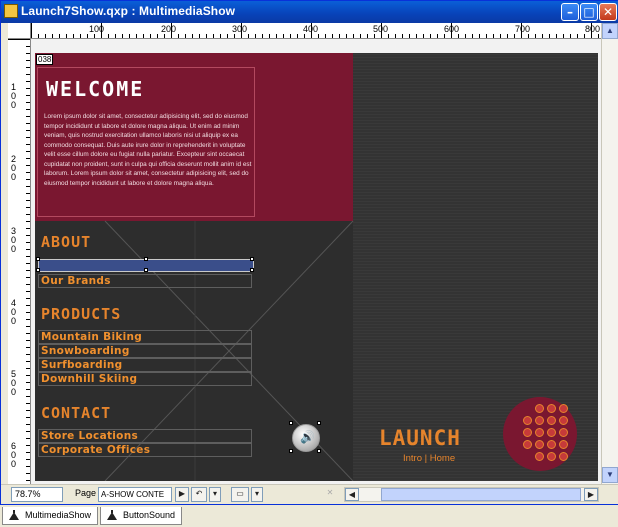 The height and width of the screenshot is (527, 618). What do you see at coordinates (240, 494) in the screenshot?
I see `view-button: ▭` at bounding box center [240, 494].